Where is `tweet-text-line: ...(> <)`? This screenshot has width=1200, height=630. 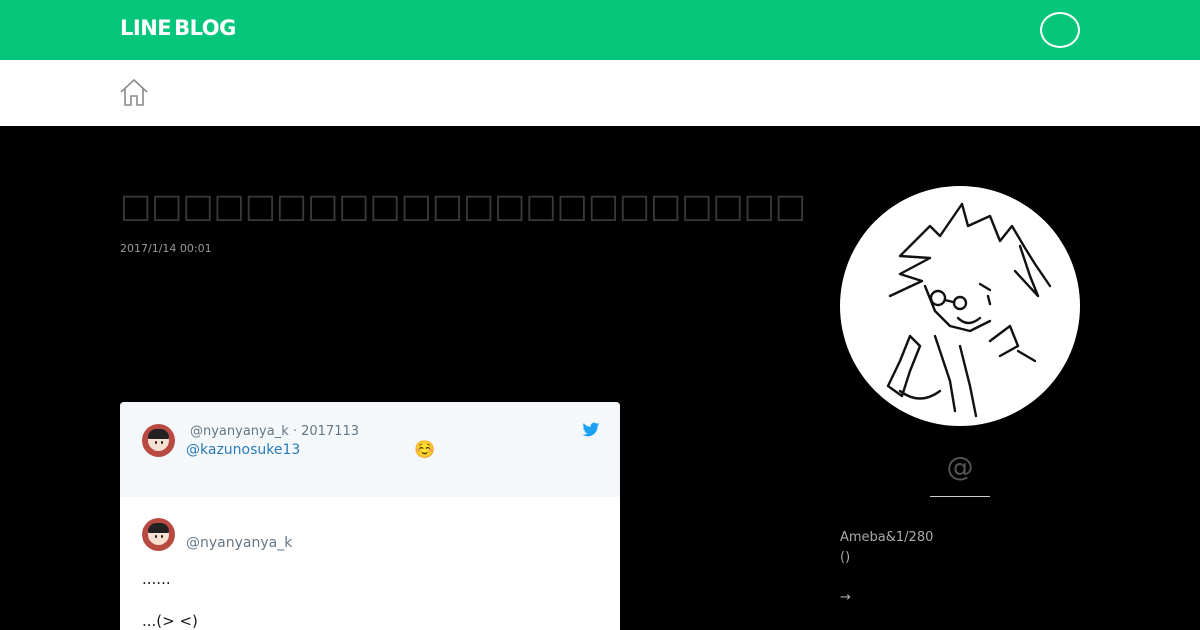 tweet-text-line: ...(> <) is located at coordinates (170, 621).